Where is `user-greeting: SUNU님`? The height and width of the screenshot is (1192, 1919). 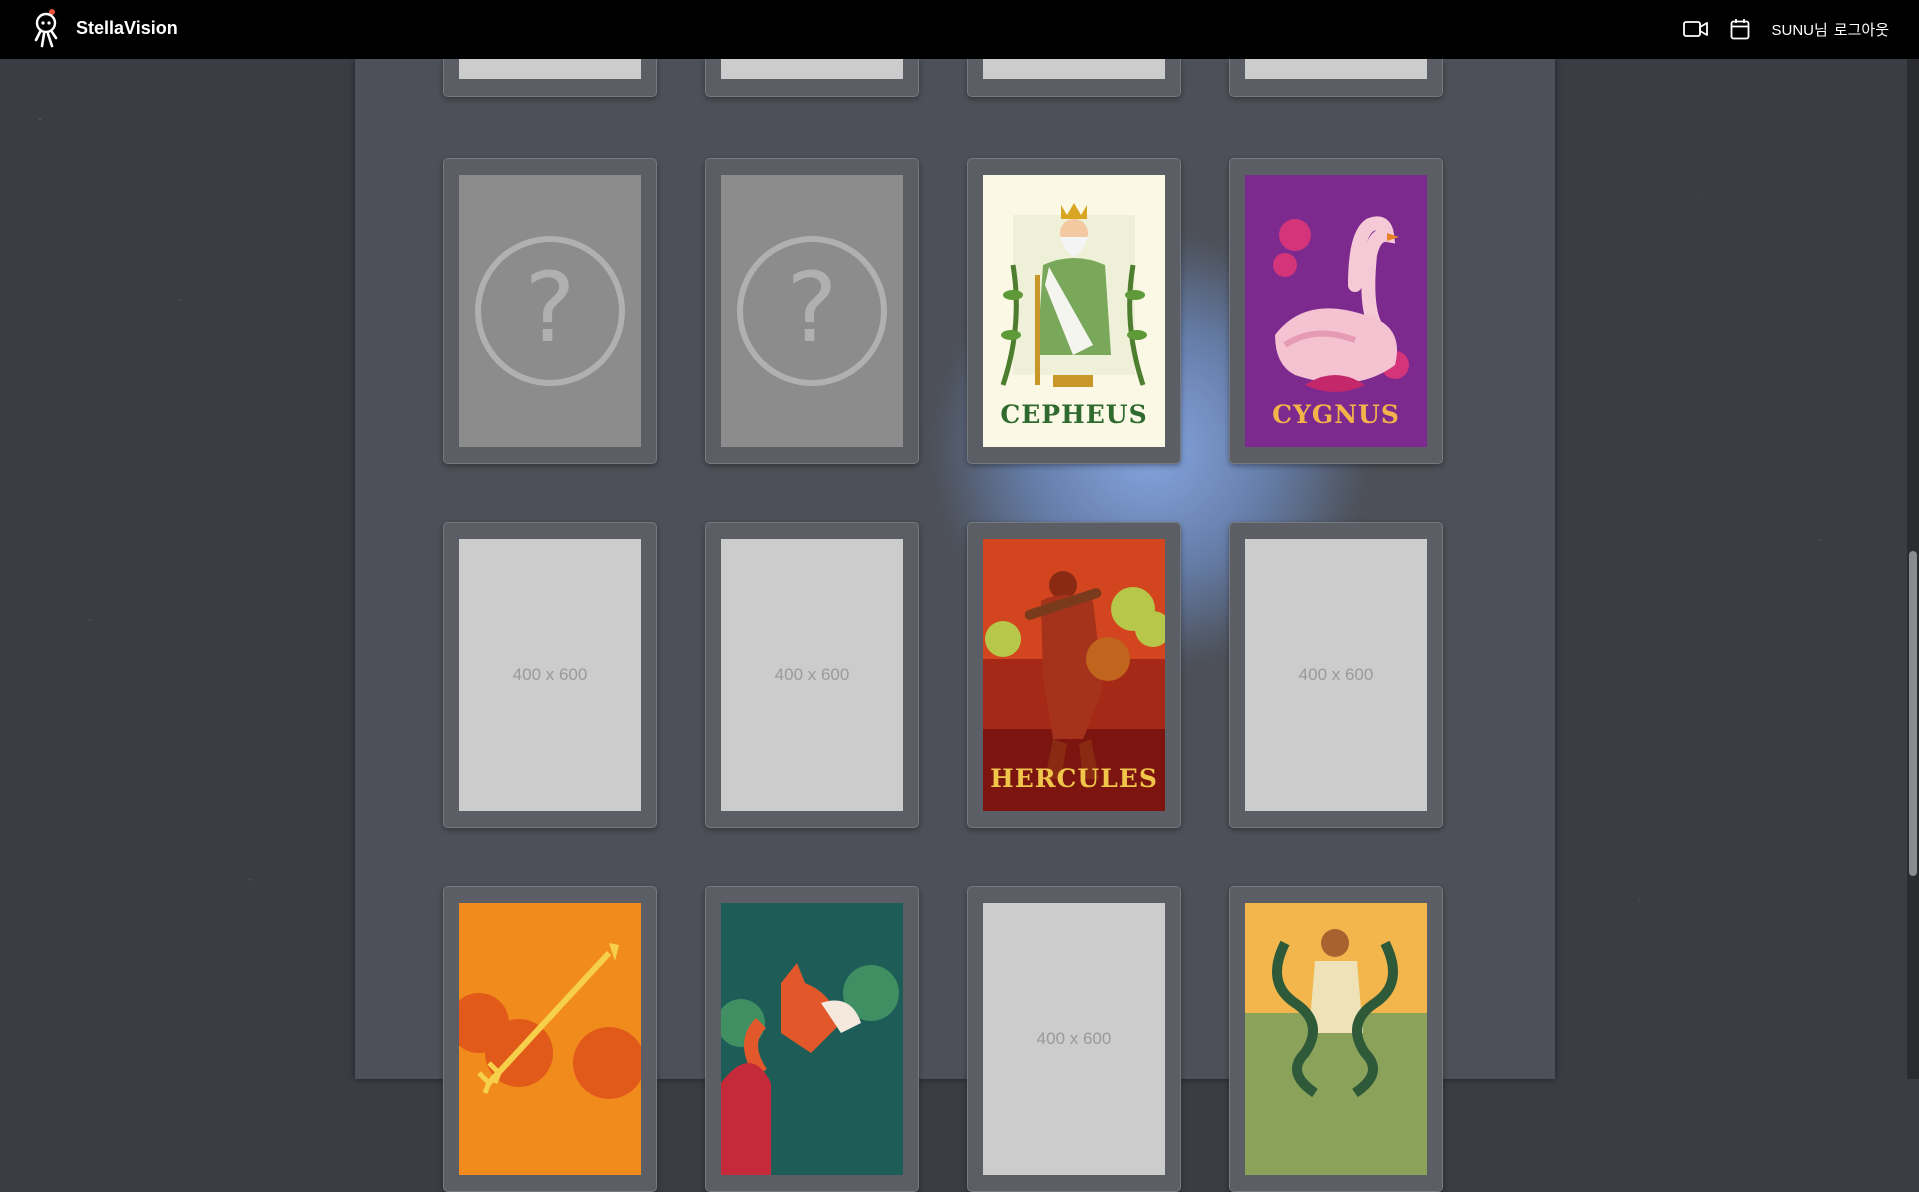
user-greeting: SUNU님 is located at coordinates (1799, 30).